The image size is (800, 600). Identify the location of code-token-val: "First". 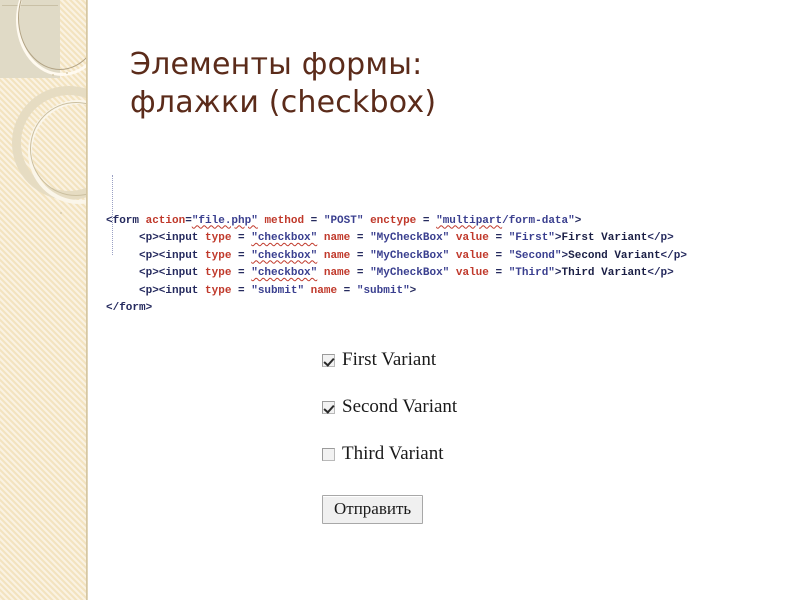
(531, 238).